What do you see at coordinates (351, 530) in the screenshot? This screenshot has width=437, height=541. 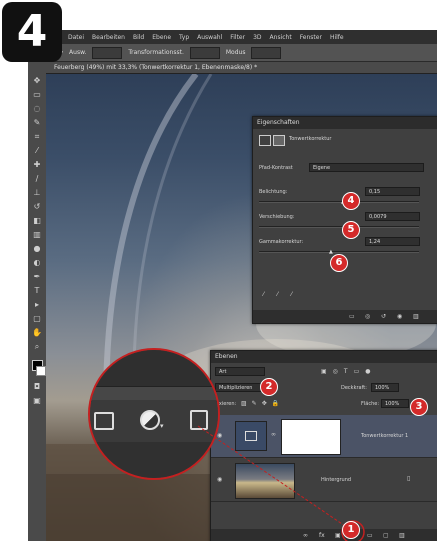 I see `step-marker-1: 1` at bounding box center [351, 530].